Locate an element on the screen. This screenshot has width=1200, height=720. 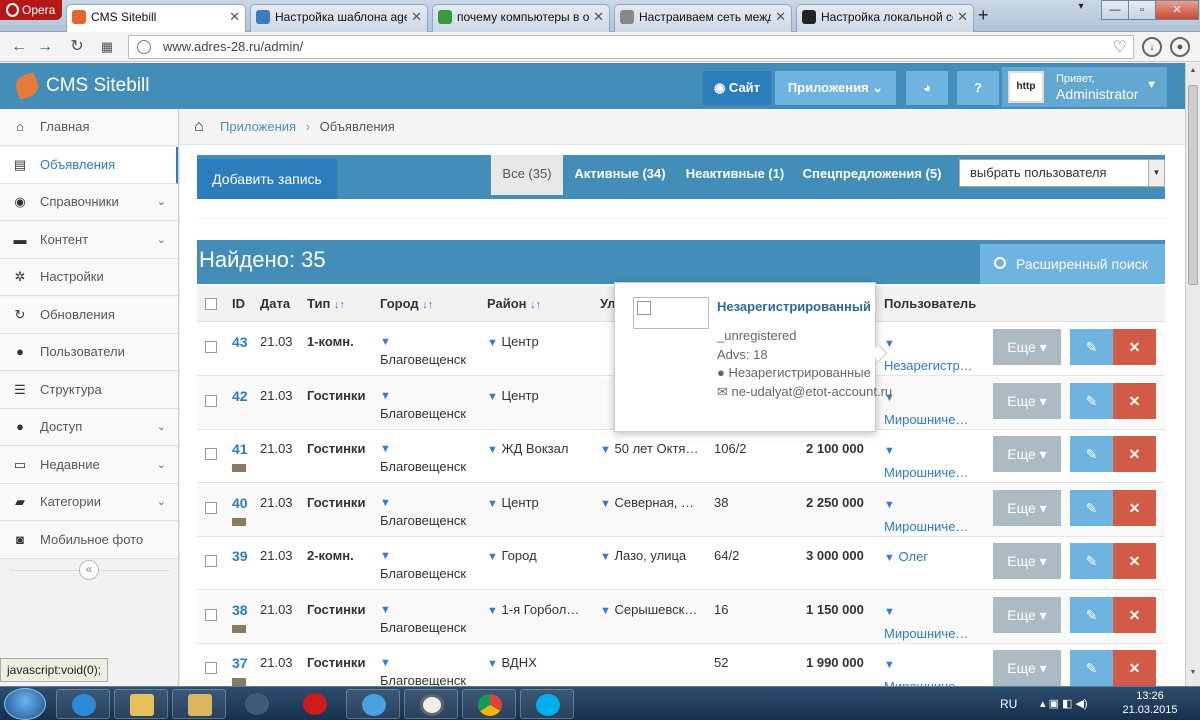
sidebar-item: ◙ Мобильное фото is located at coordinates (89, 540).